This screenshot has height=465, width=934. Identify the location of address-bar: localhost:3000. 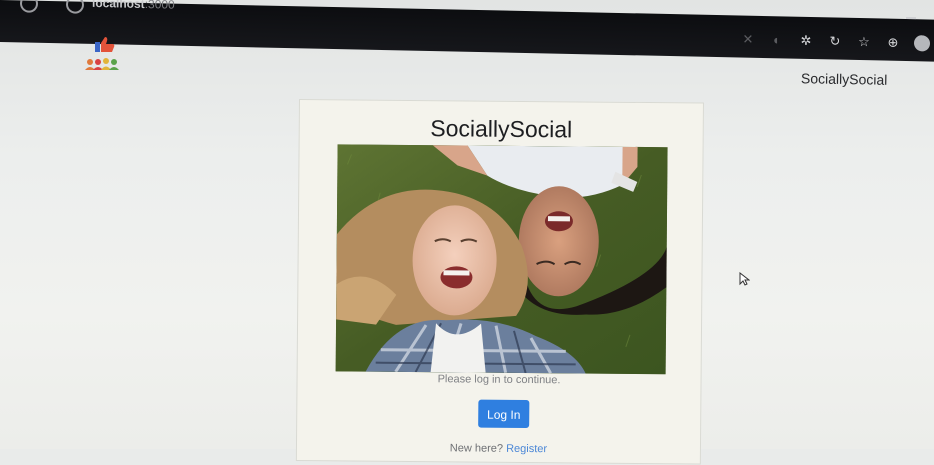
(133, 6).